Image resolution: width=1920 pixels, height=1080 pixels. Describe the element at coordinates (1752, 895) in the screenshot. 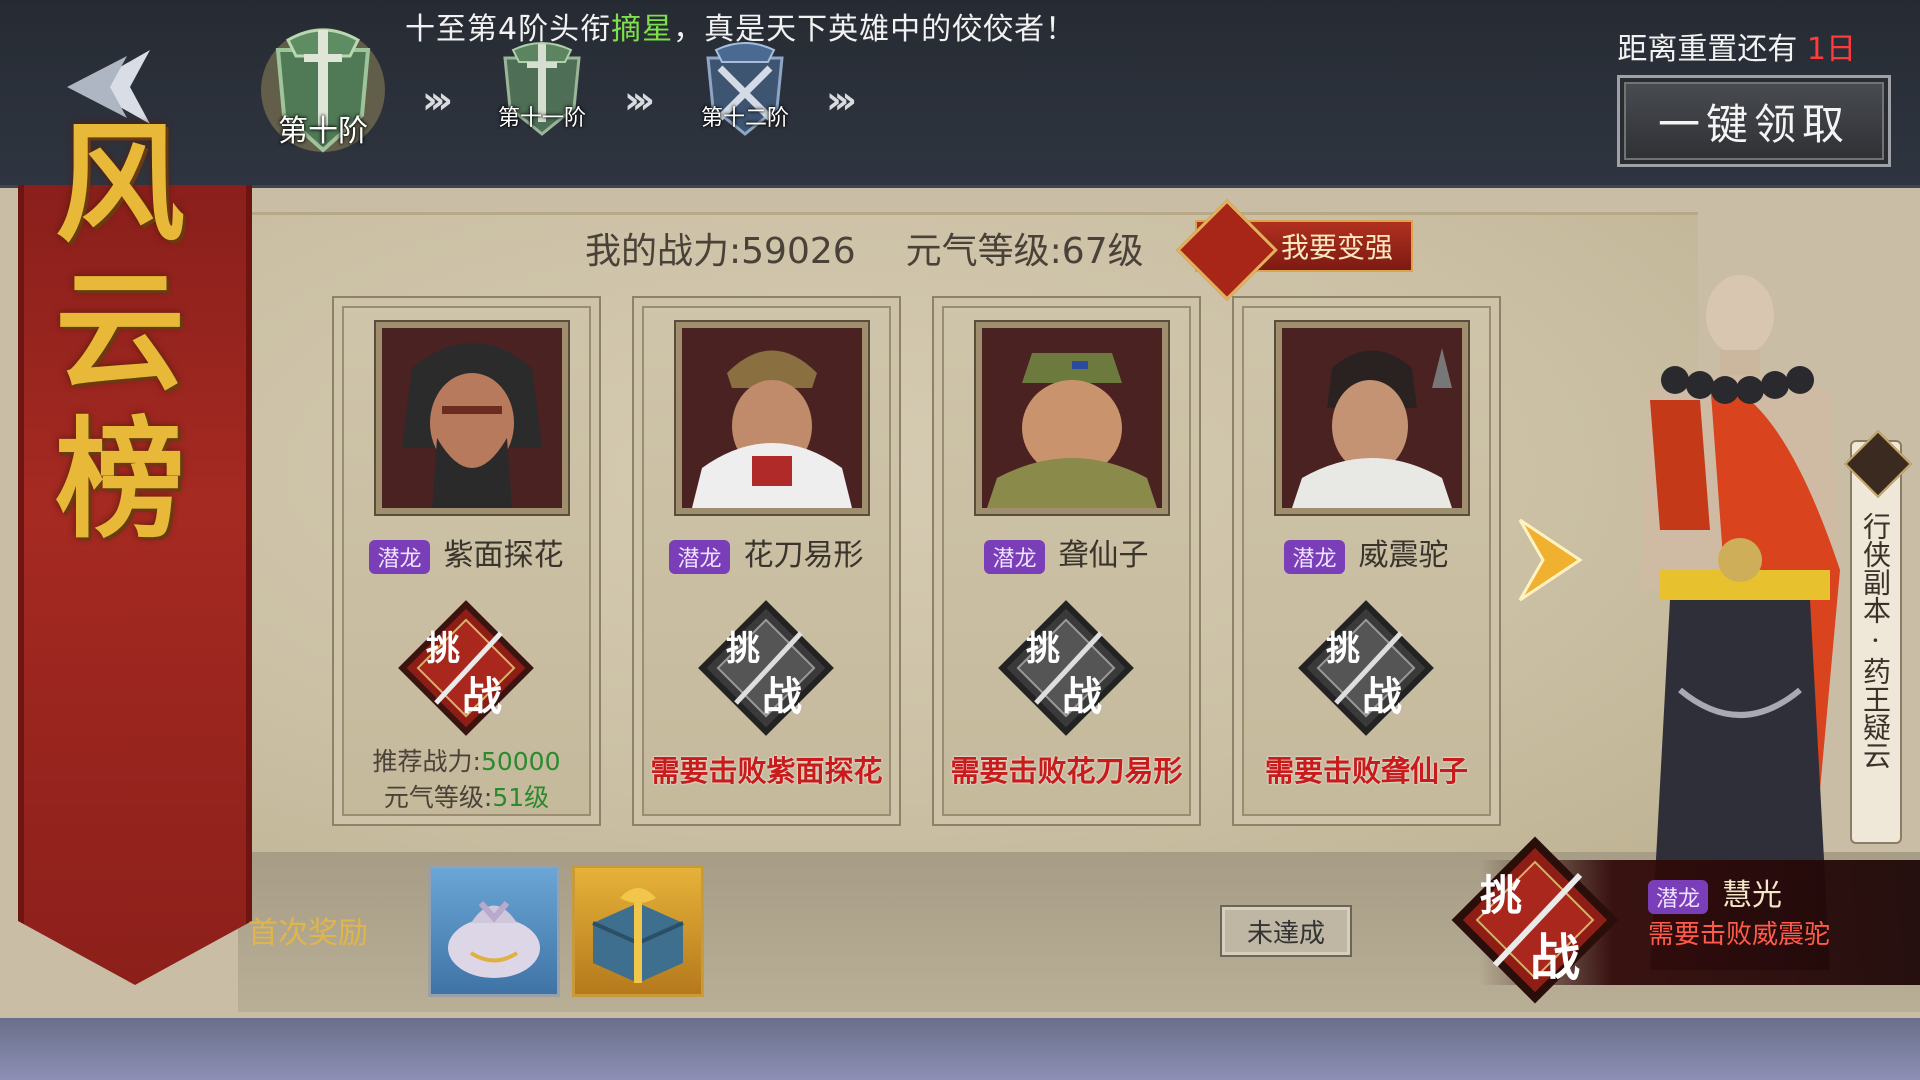

I see `boss-name: 慧光` at that location.